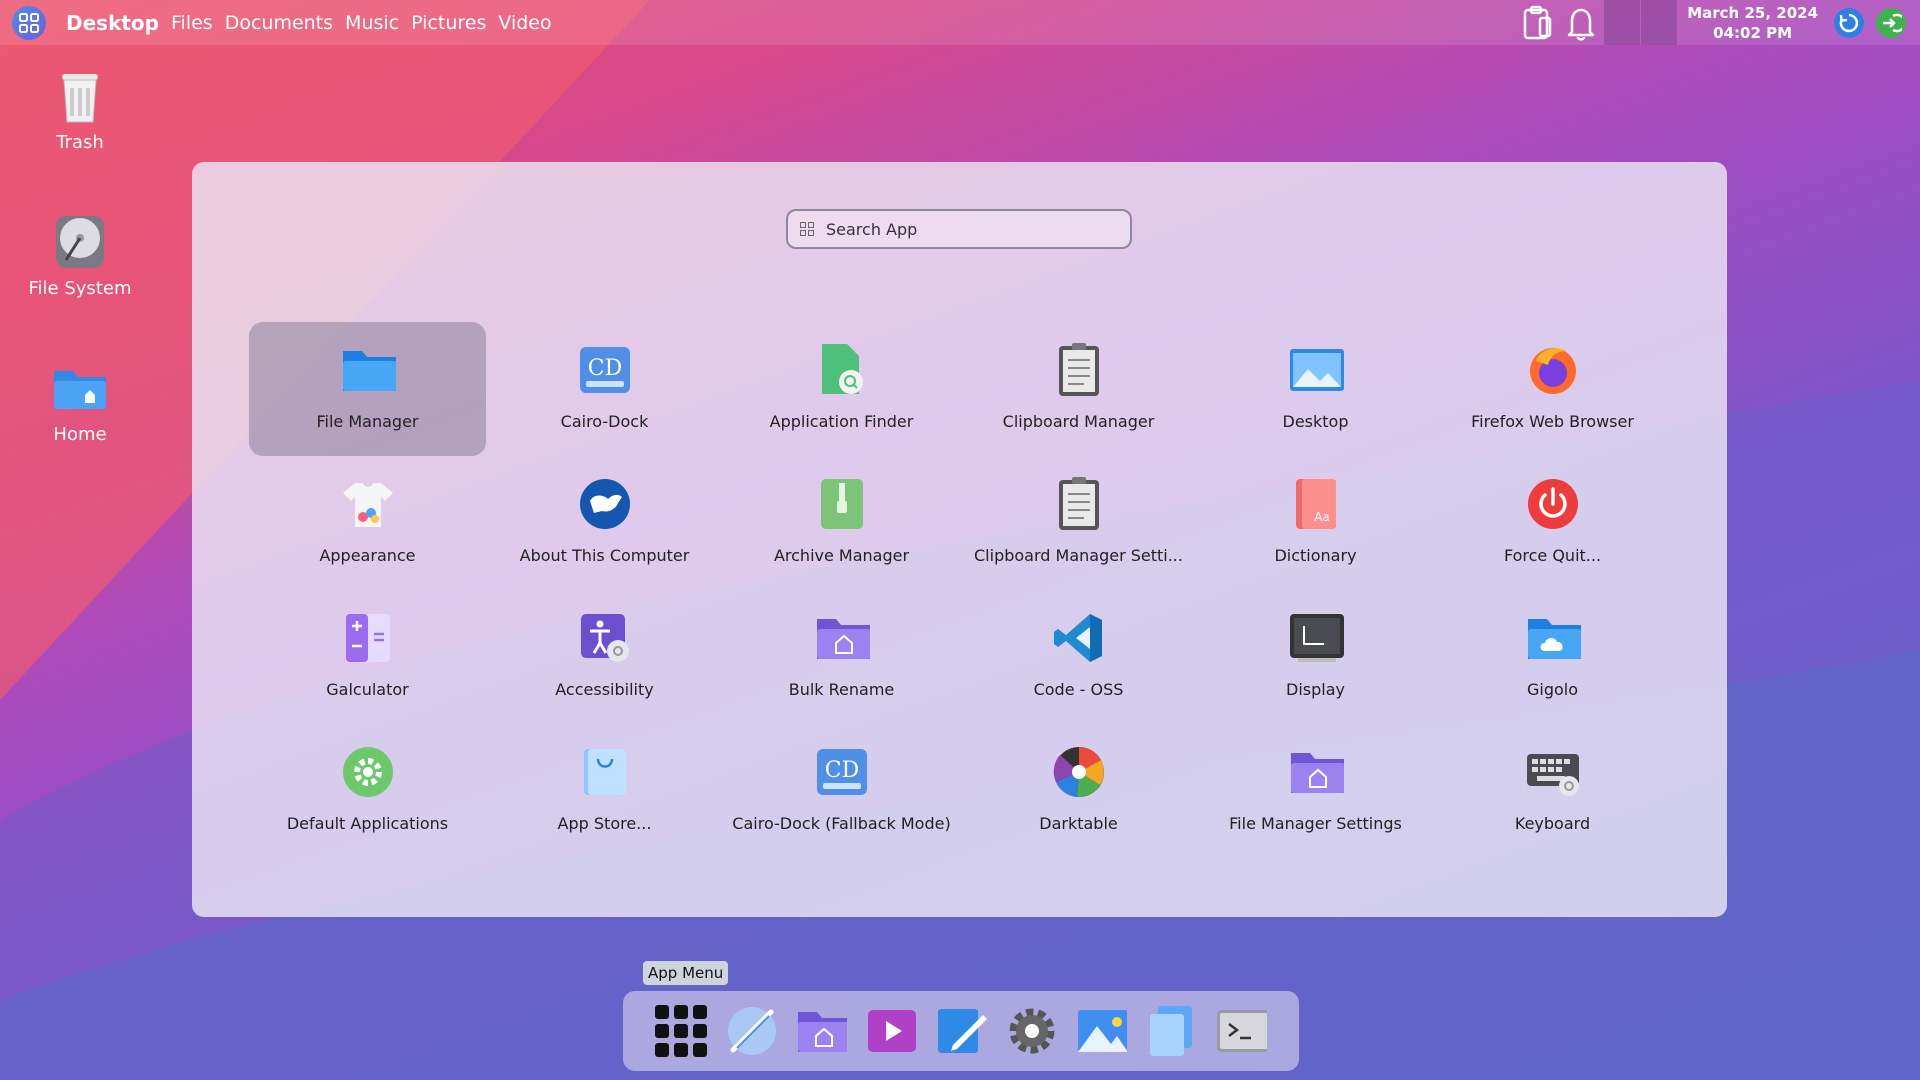 The width and height of the screenshot is (1920, 1080). What do you see at coordinates (1079, 370) in the screenshot?
I see `clipboard-icon` at bounding box center [1079, 370].